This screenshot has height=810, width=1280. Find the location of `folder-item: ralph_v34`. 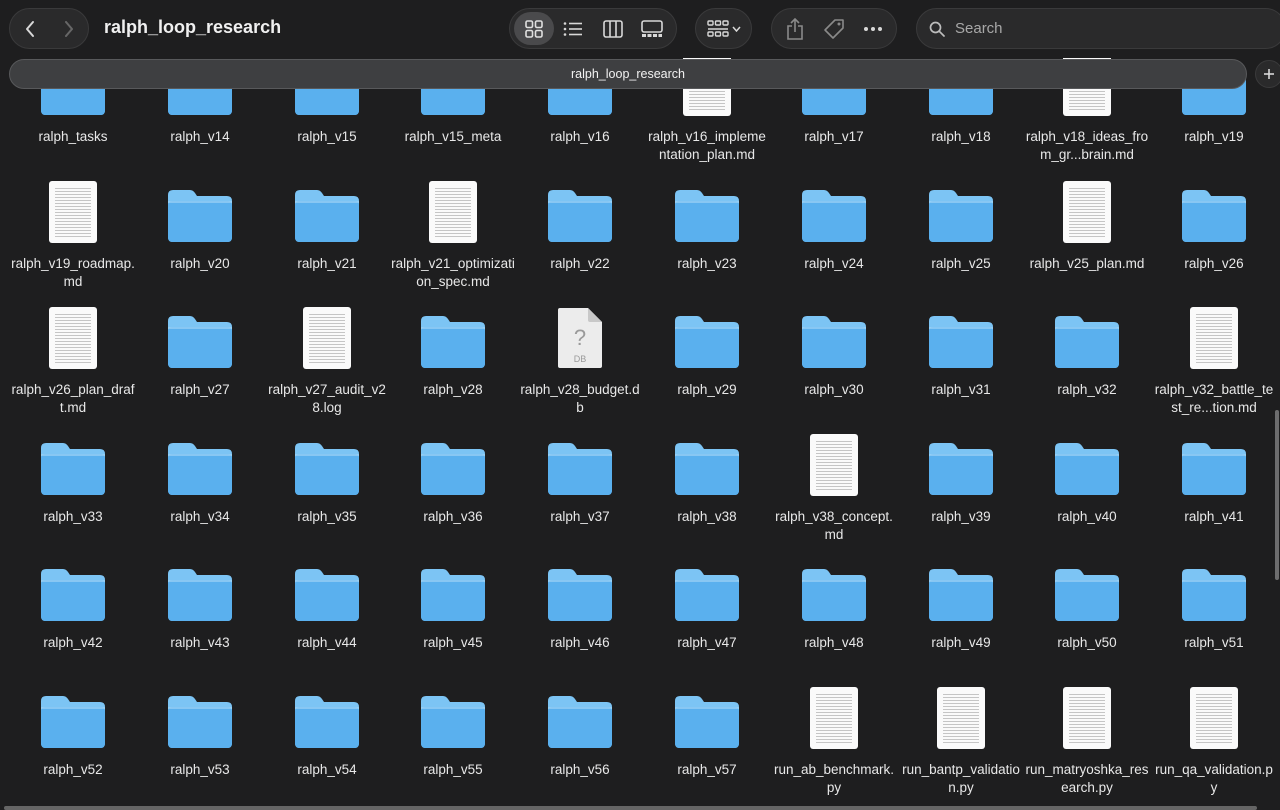

folder-item: ralph_v34 is located at coordinates (200, 478).